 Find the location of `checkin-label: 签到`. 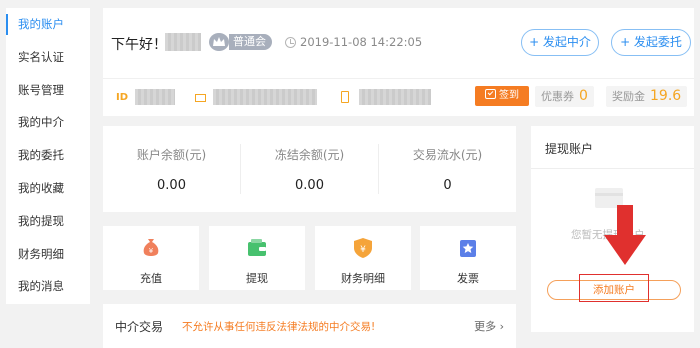

checkin-label: 签到 is located at coordinates (509, 95).